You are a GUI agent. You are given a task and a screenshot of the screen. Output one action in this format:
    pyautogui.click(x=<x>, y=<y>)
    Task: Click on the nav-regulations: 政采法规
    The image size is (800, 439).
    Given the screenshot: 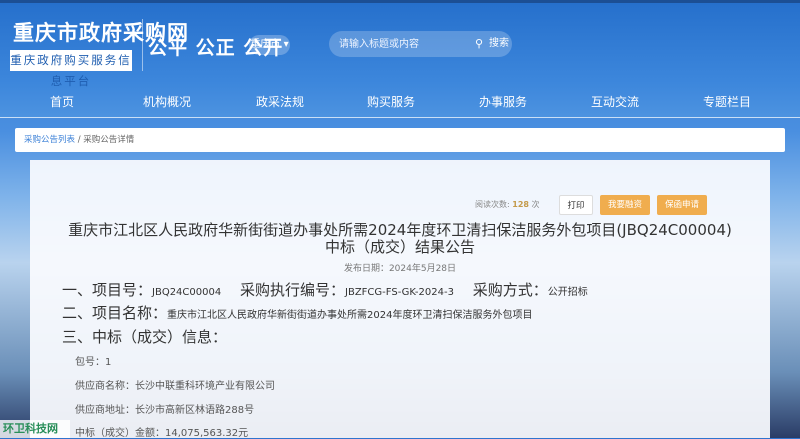 What is the action you would take?
    pyautogui.click(x=280, y=101)
    